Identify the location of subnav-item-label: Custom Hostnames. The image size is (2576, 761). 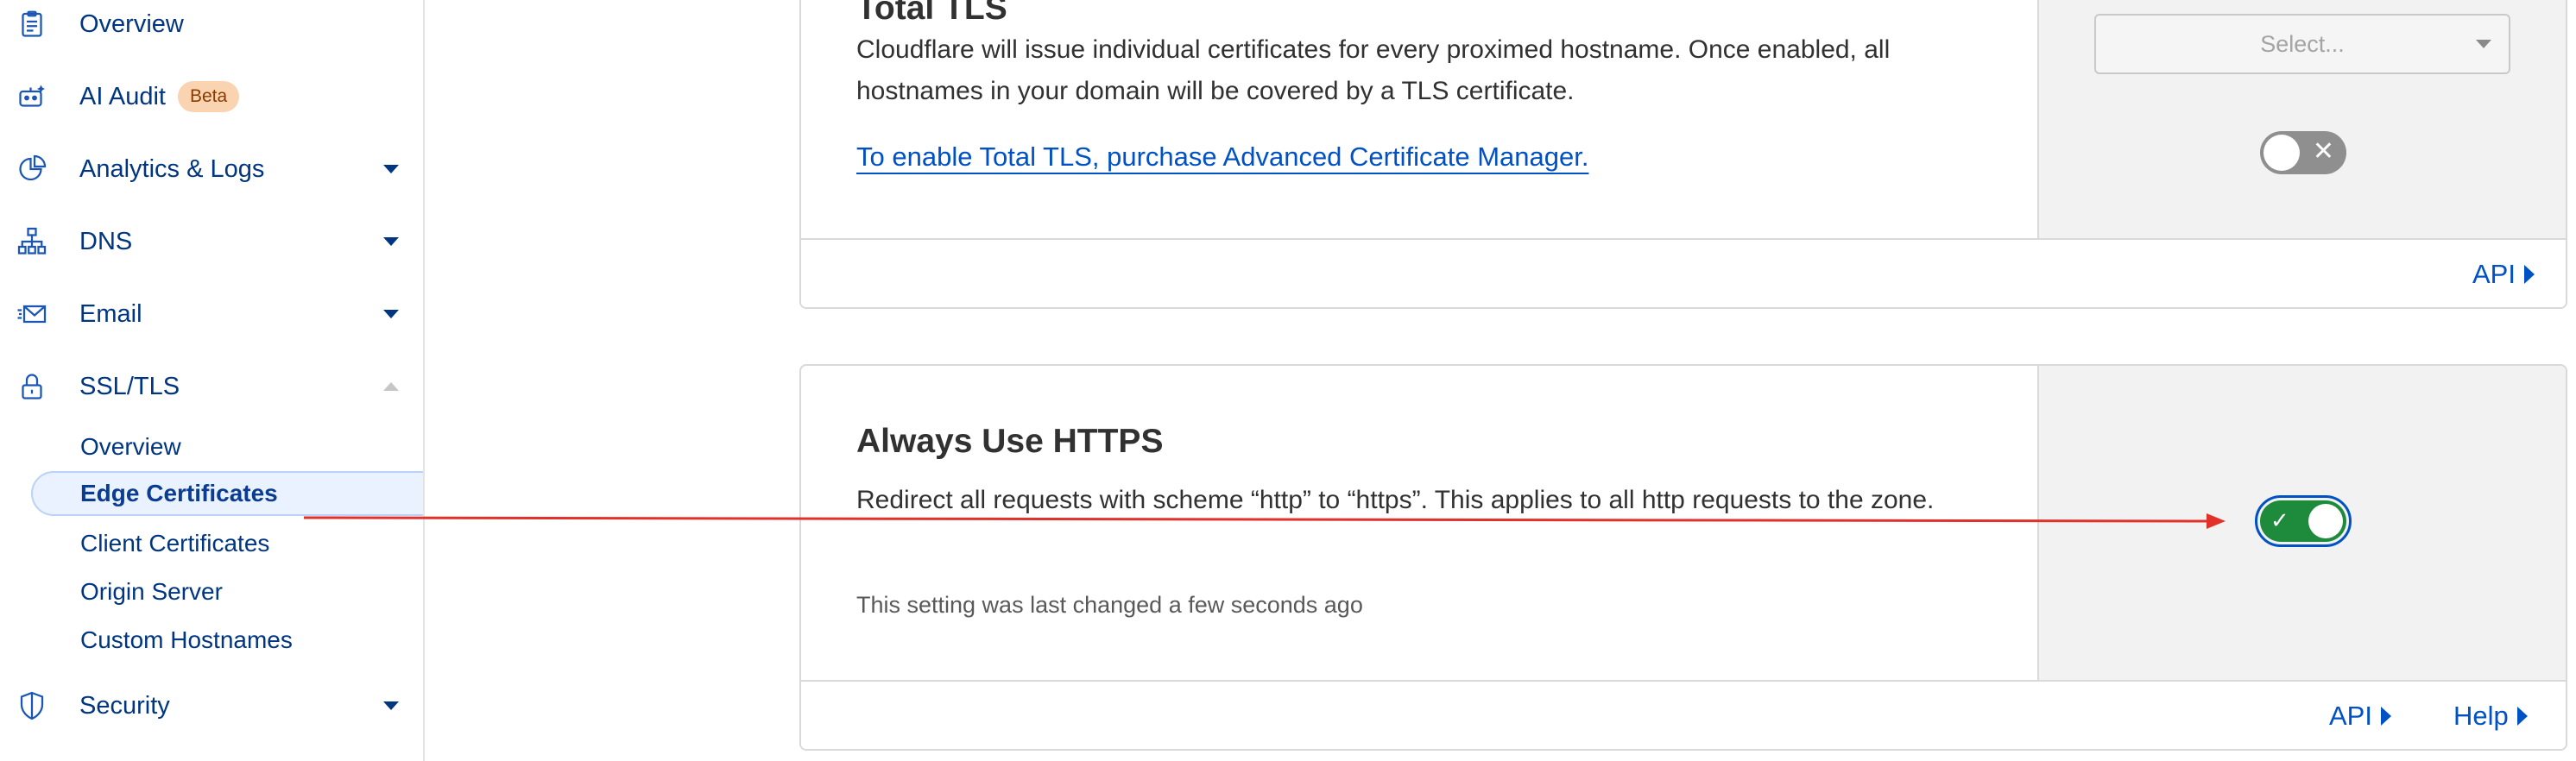
(186, 639).